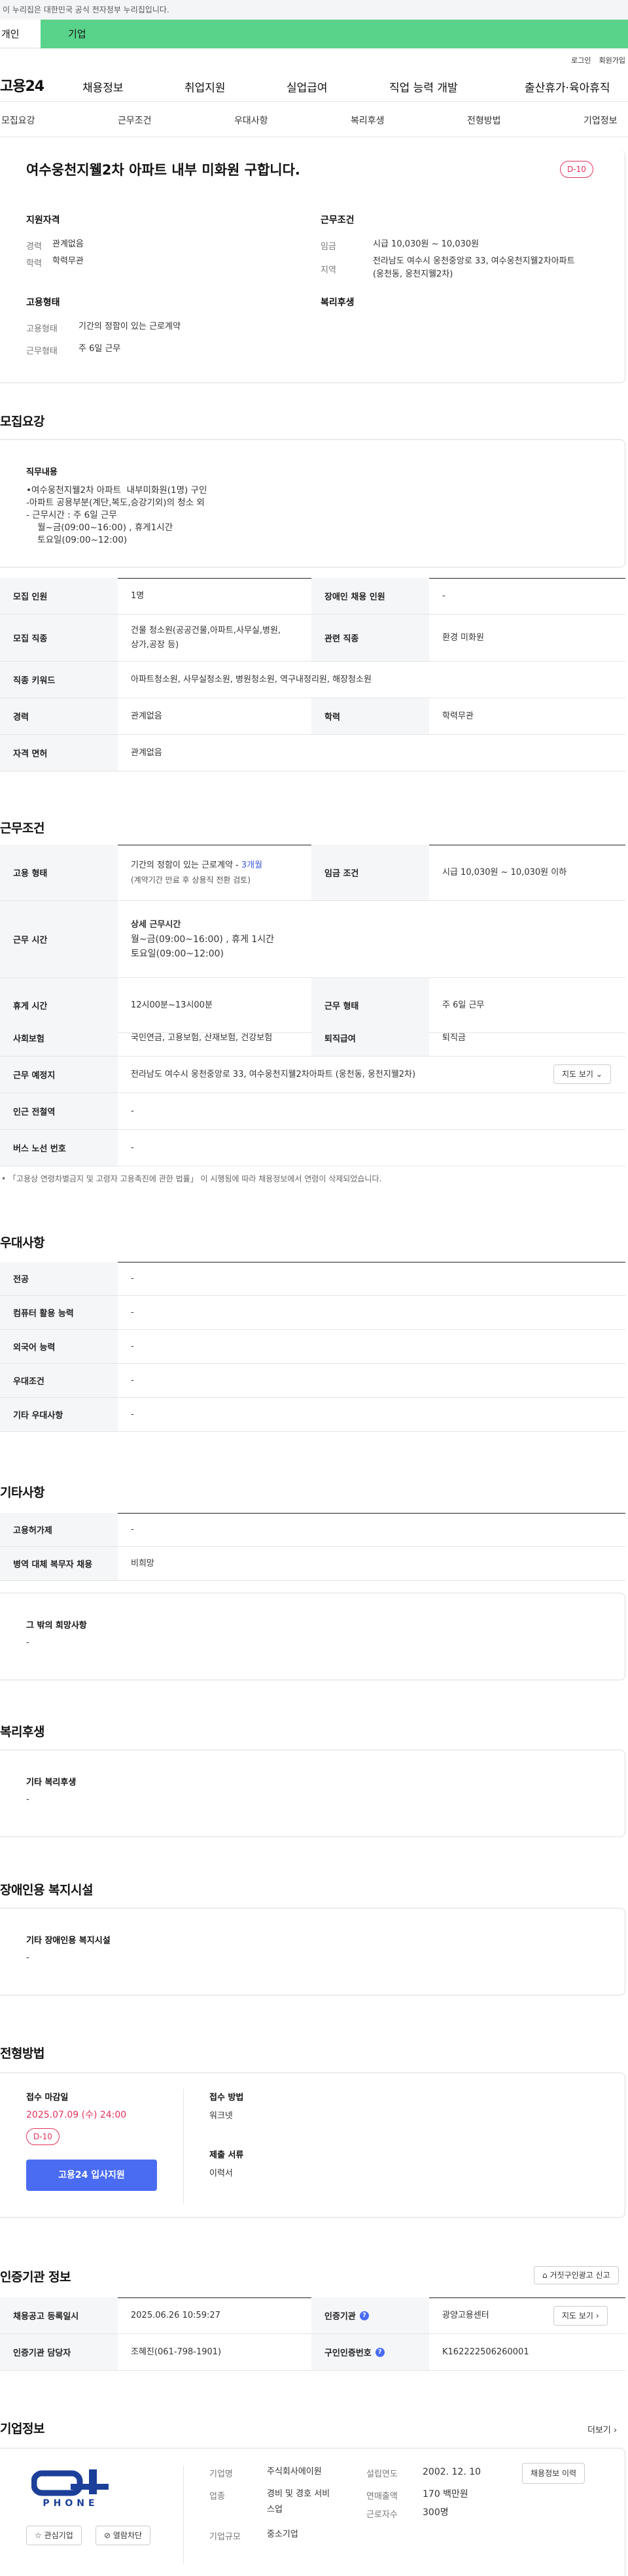 The image size is (628, 2576). Describe the element at coordinates (446, 2494) in the screenshot. I see `sales-value: 170 백만원` at that location.